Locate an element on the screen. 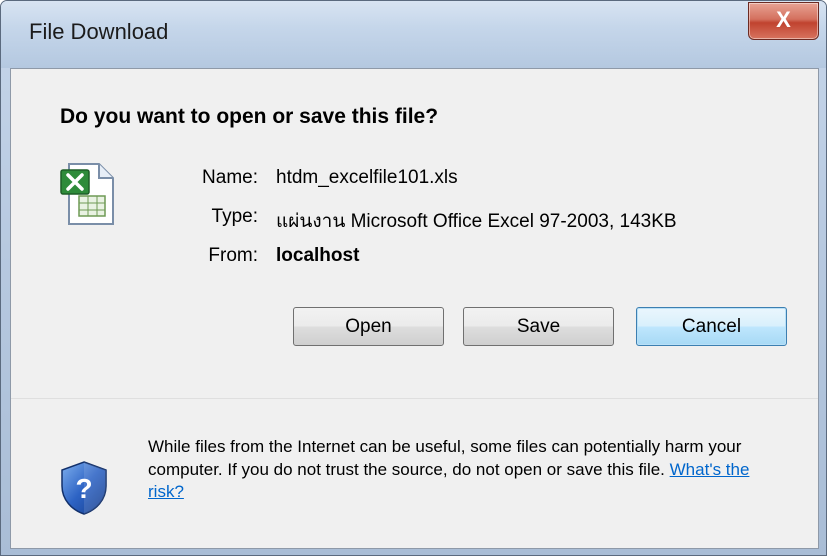  open-button: Open is located at coordinates (368, 326).